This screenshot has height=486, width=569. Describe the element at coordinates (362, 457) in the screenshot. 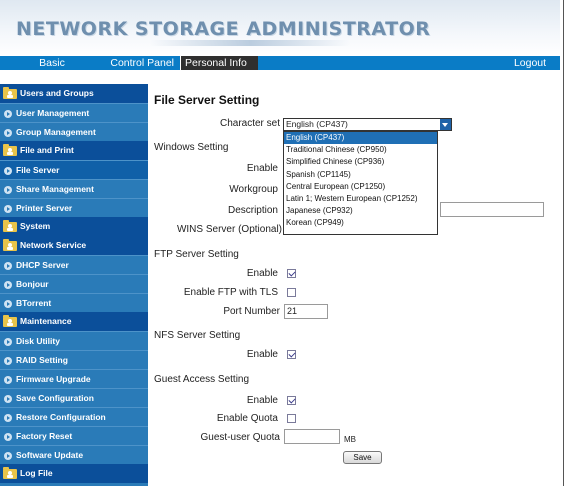

I see `save-button: Save` at that location.